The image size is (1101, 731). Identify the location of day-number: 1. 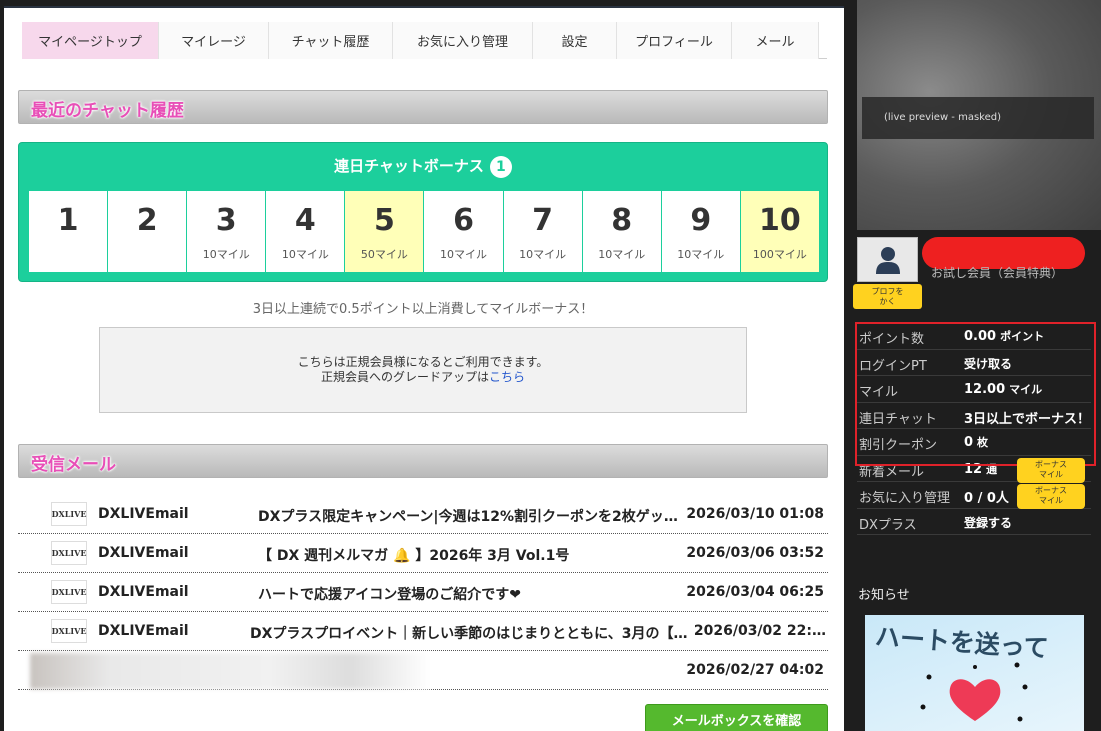
(68, 220).